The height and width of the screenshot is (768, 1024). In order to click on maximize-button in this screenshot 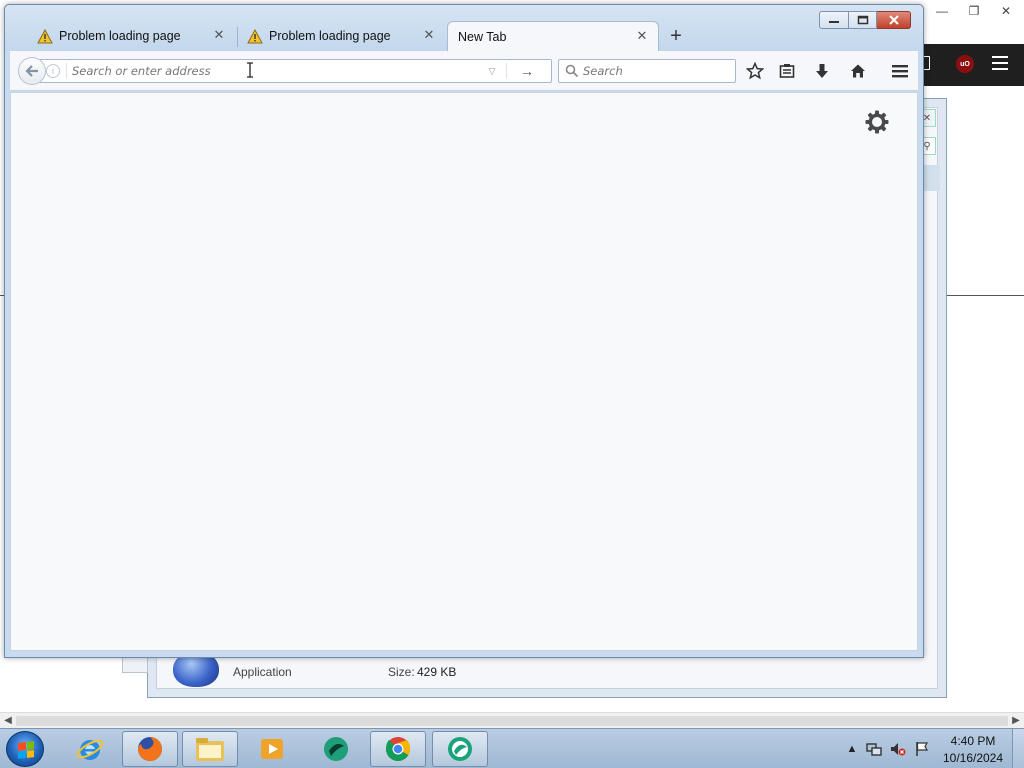, I will do `click(863, 20)`.